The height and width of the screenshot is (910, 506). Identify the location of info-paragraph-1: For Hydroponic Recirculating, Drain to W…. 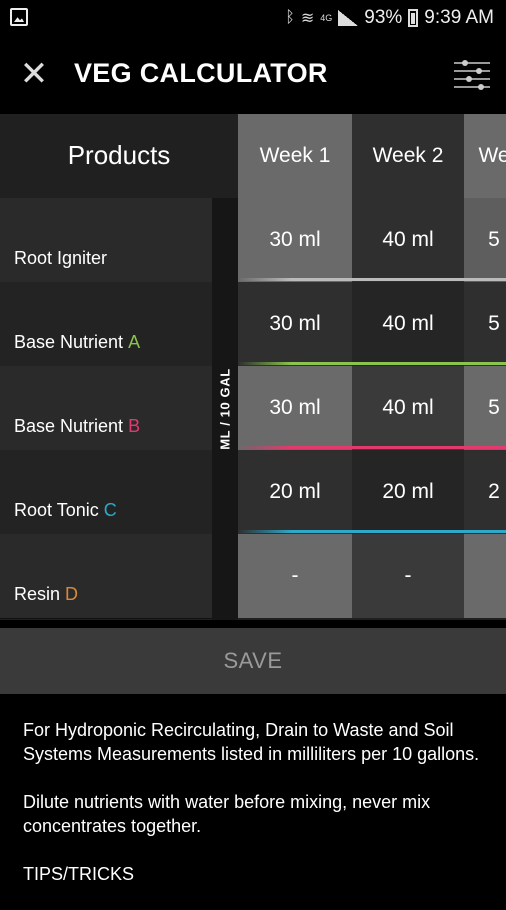
(251, 742).